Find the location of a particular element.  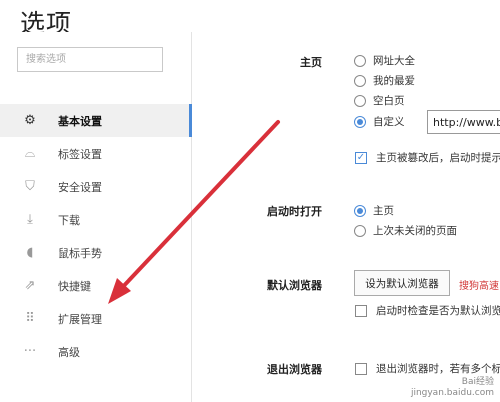

search-input is located at coordinates (90, 59).